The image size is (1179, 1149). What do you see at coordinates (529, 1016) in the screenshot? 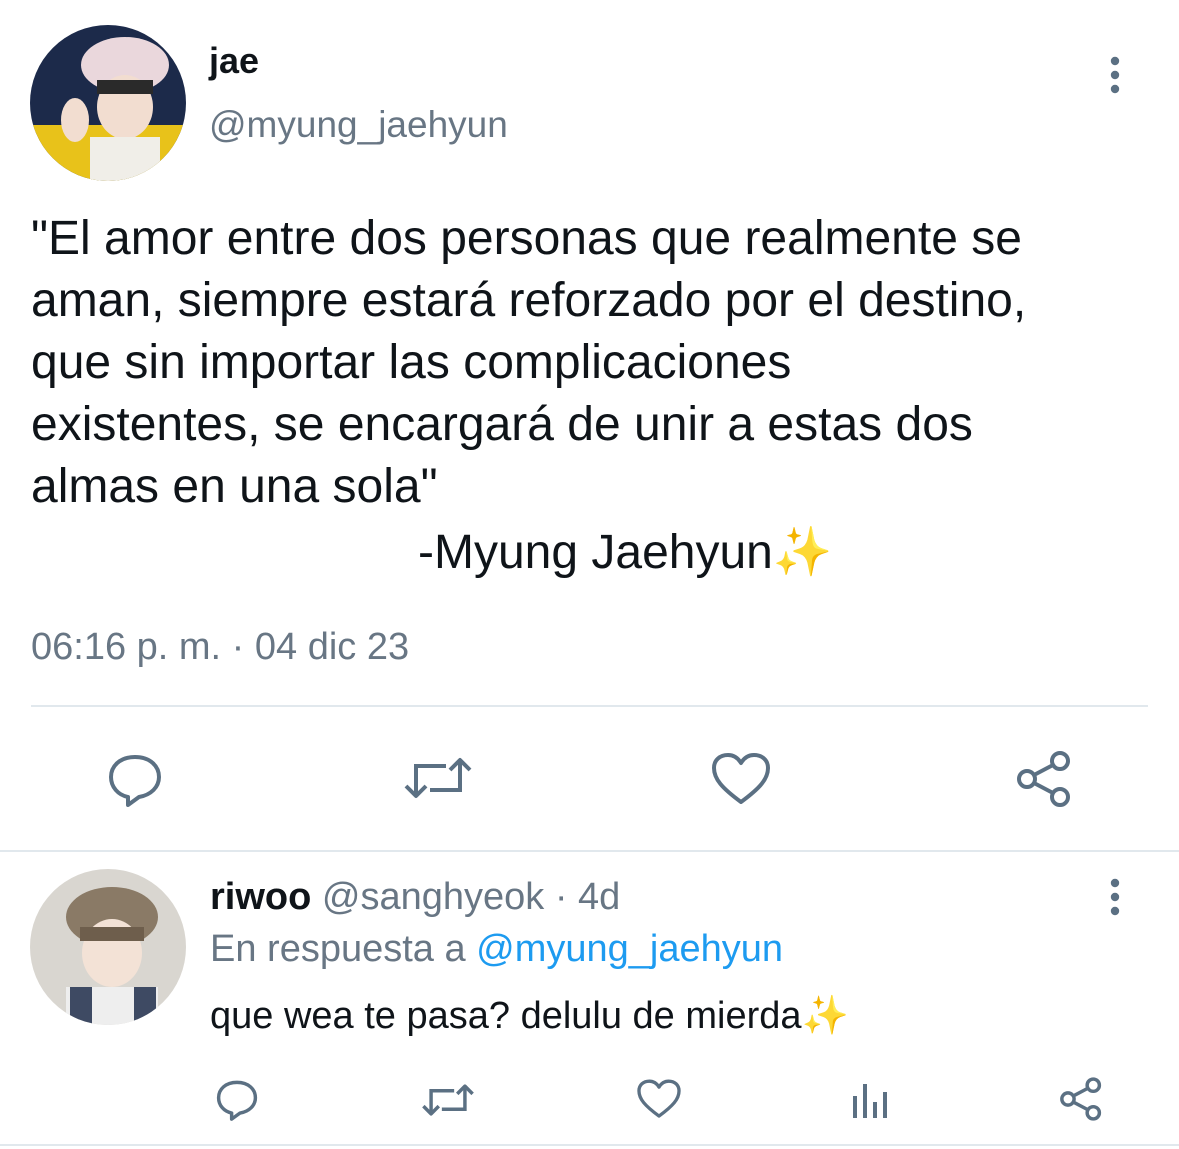
I see `reply-text: que wea te pasa? delulu de mierda✨` at bounding box center [529, 1016].